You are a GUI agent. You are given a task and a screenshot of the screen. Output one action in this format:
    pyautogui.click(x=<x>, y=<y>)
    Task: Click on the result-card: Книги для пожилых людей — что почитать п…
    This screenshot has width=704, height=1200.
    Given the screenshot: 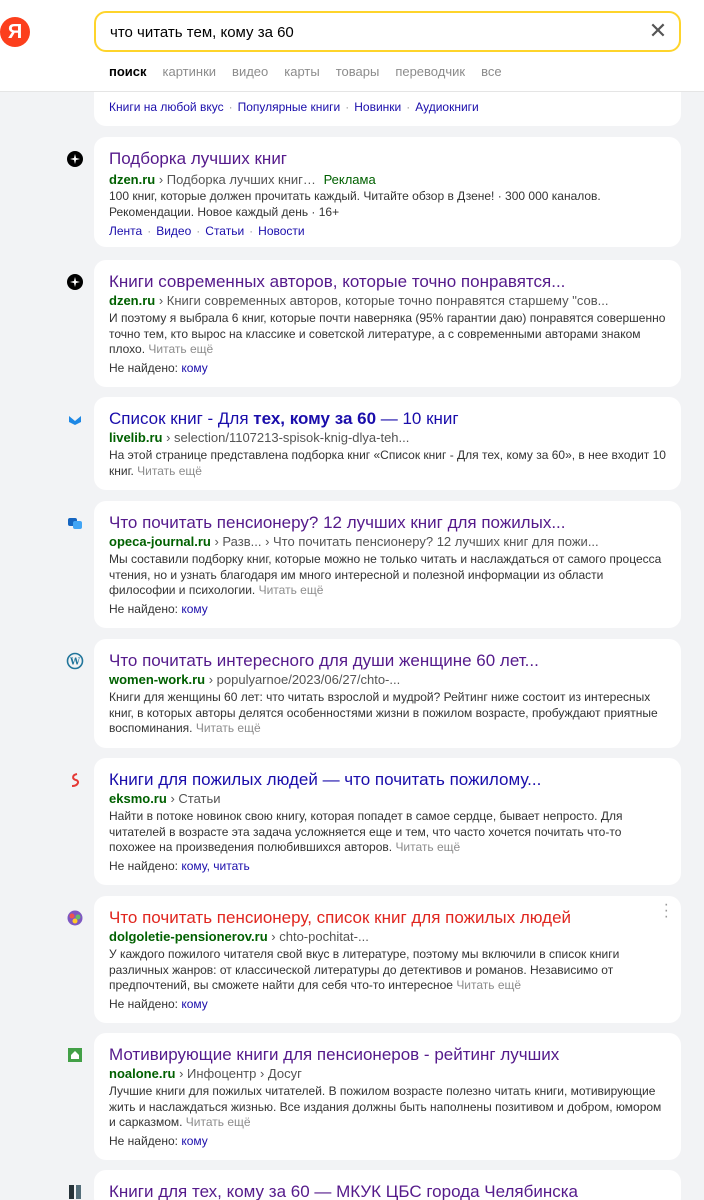 What is the action you would take?
    pyautogui.click(x=387, y=821)
    